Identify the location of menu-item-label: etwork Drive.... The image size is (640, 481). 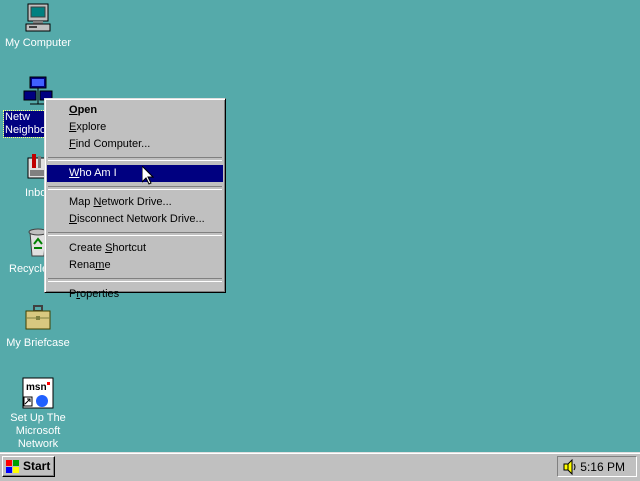
(136, 202).